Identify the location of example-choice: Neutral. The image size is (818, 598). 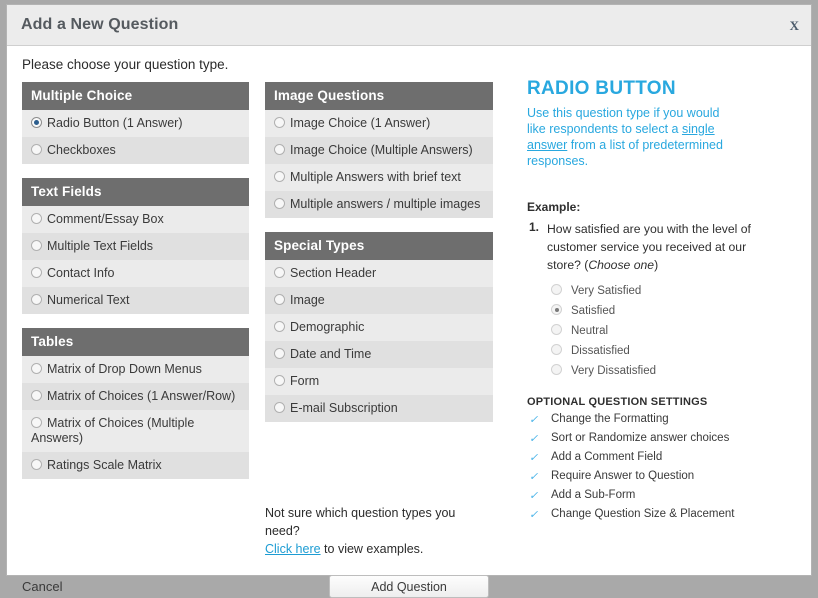
(675, 331).